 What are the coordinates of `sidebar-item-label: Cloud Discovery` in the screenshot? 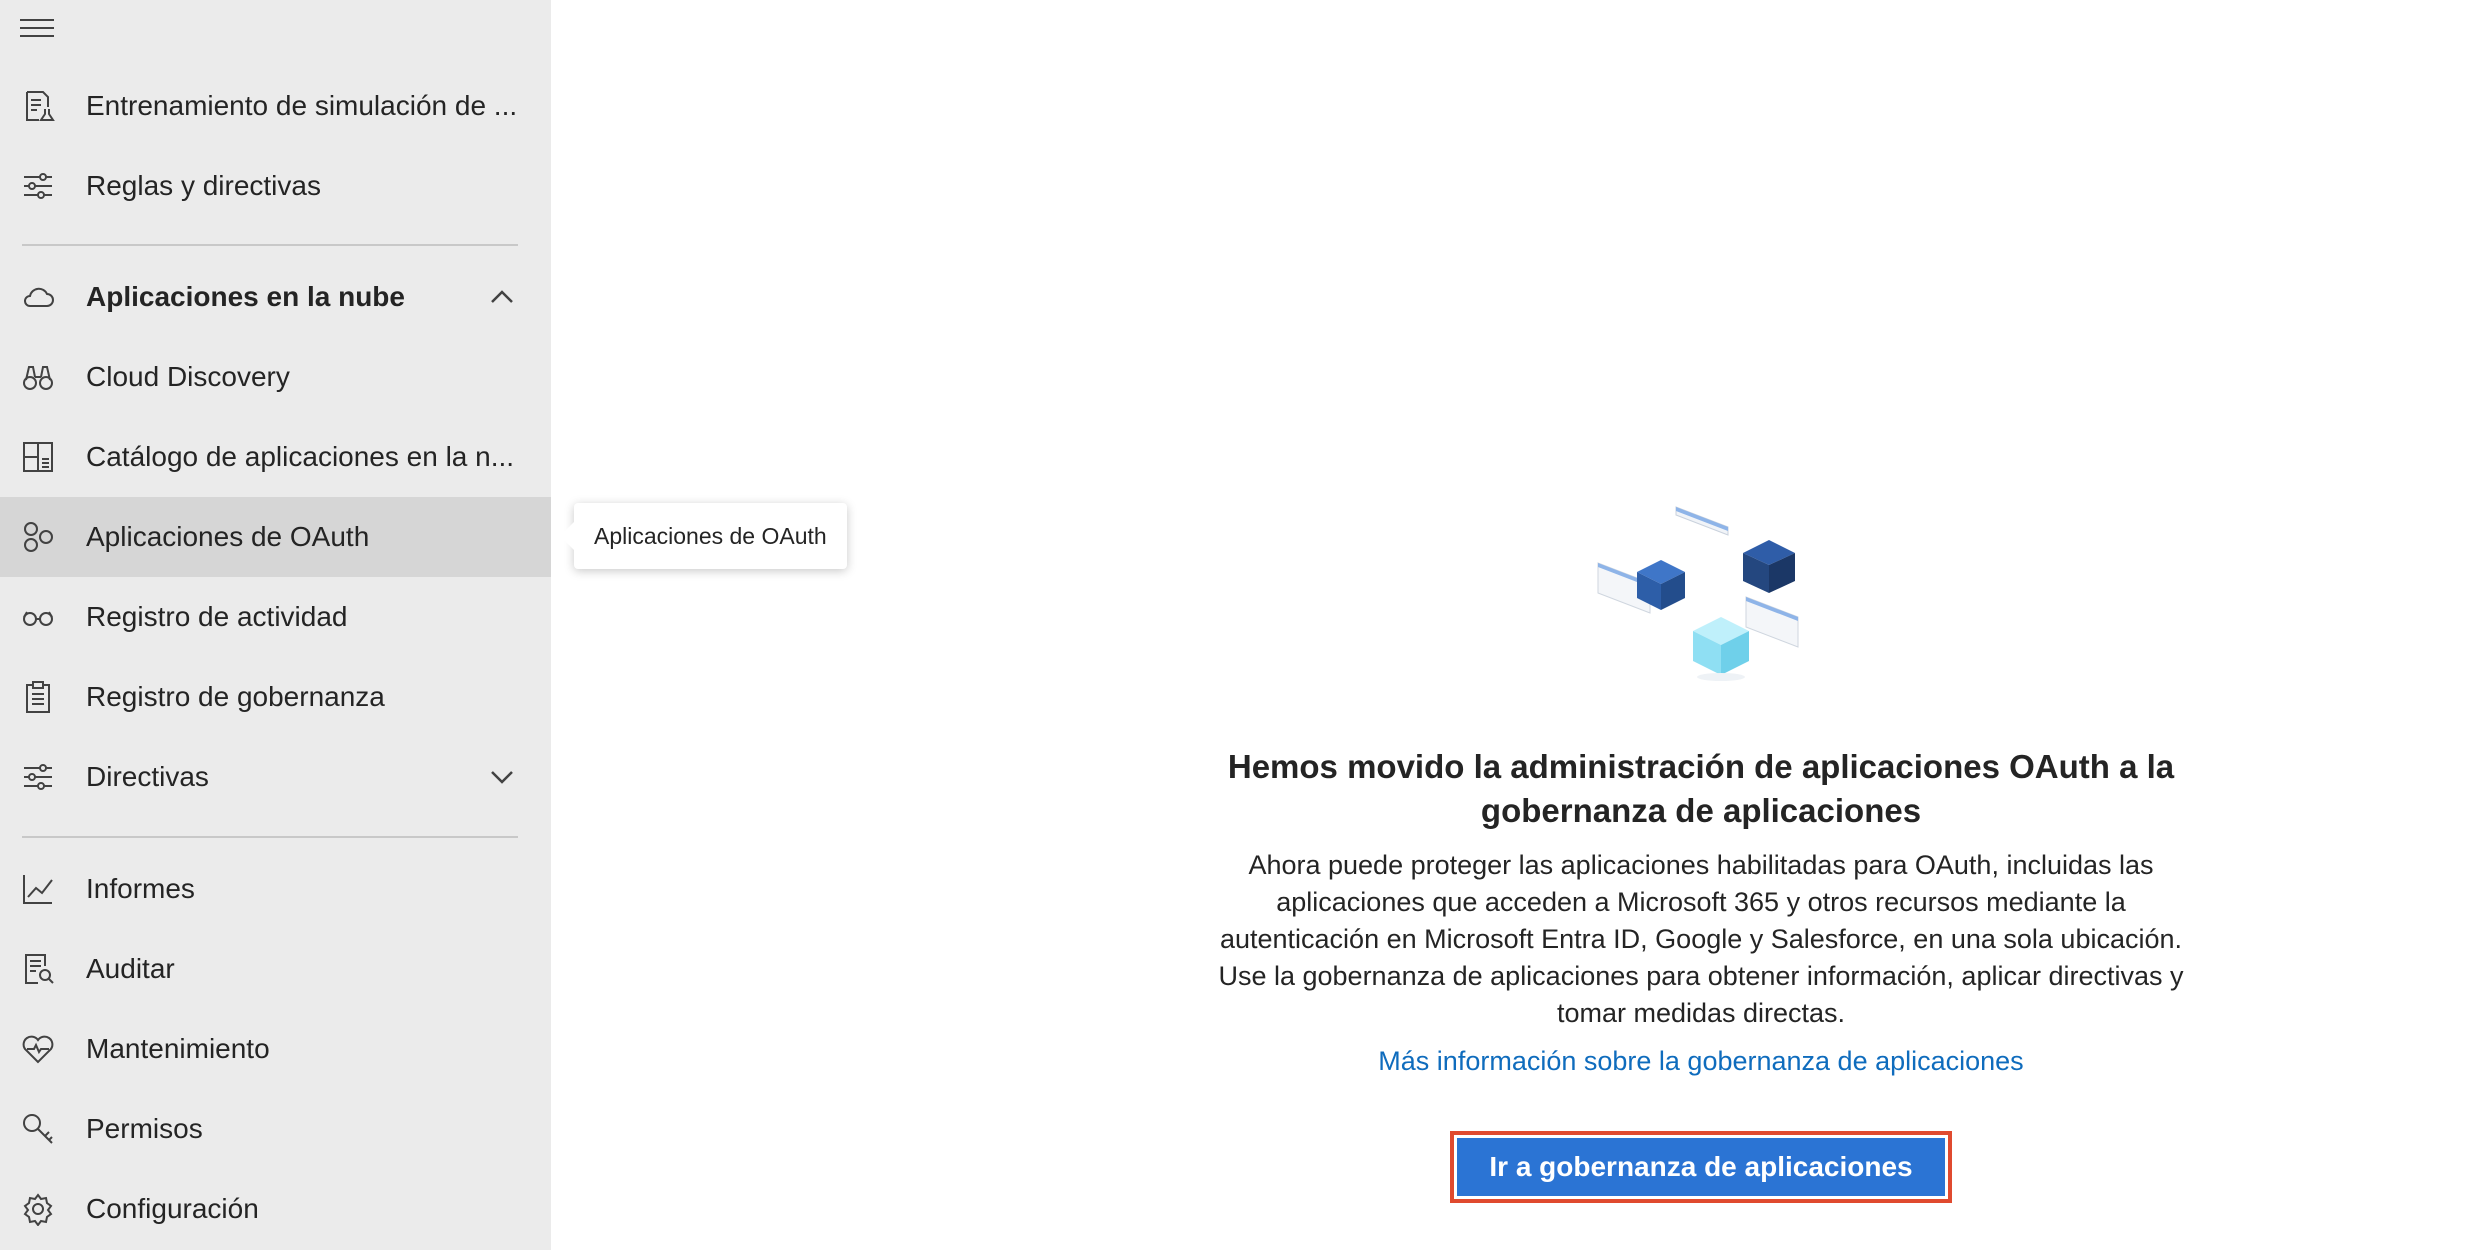 It's located at (188, 376).